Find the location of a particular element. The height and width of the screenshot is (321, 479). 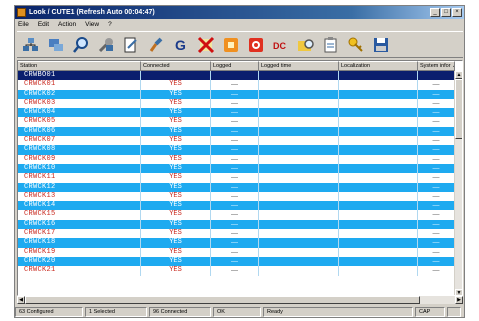

scroll-right-icon: ▶ is located at coordinates (459, 300).